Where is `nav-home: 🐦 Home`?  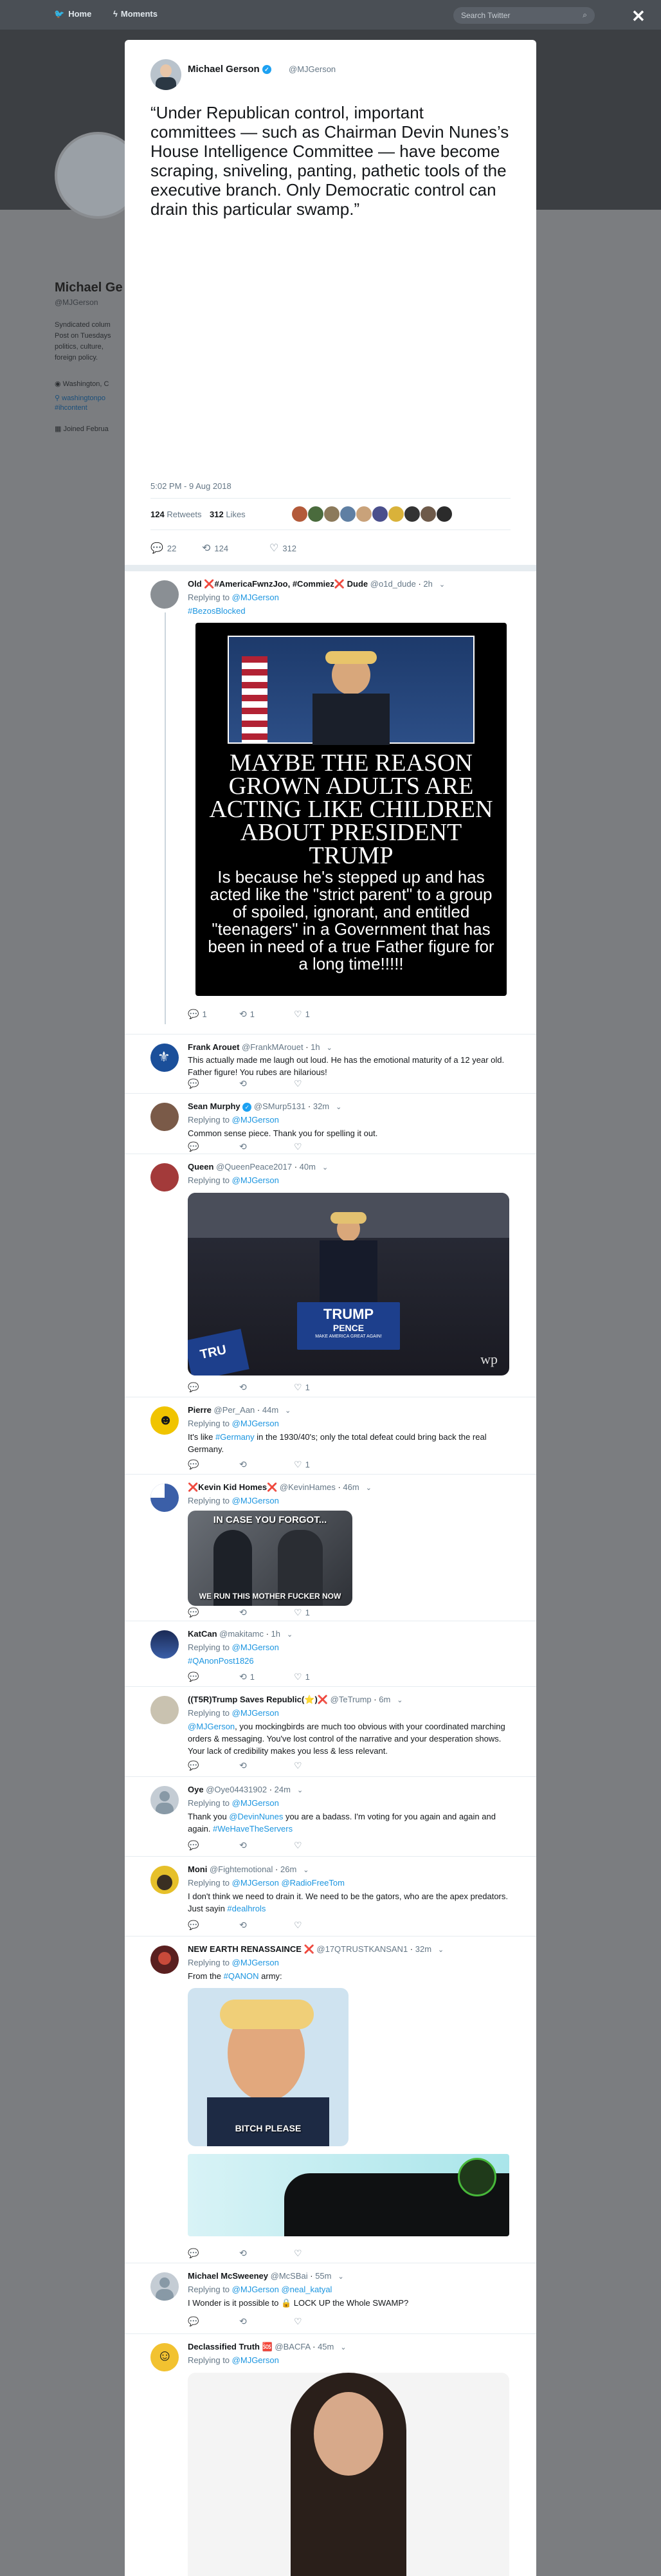
nav-home: 🐦 Home is located at coordinates (73, 14).